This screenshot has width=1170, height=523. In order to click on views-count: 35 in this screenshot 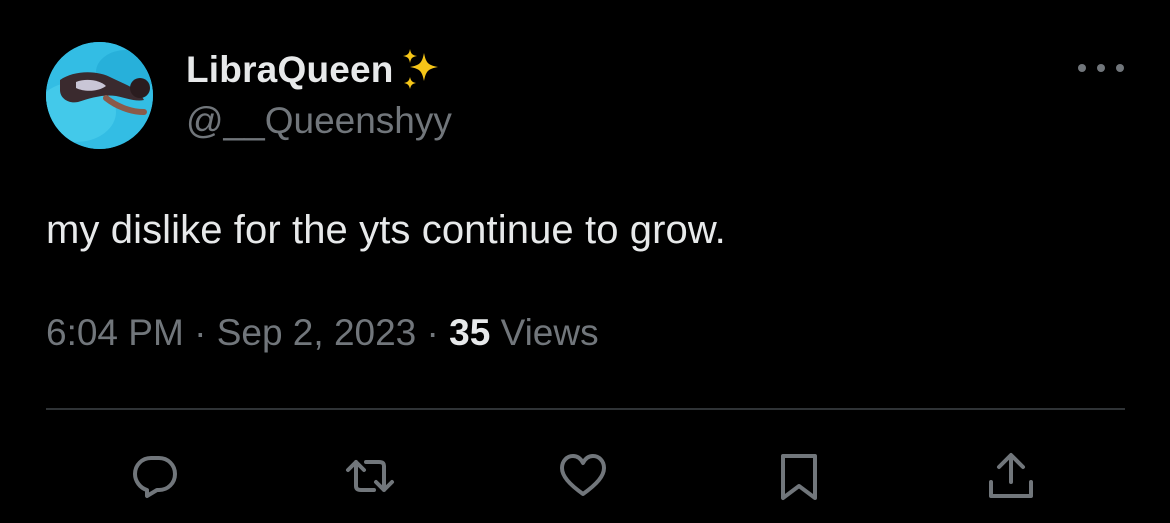, I will do `click(469, 333)`.